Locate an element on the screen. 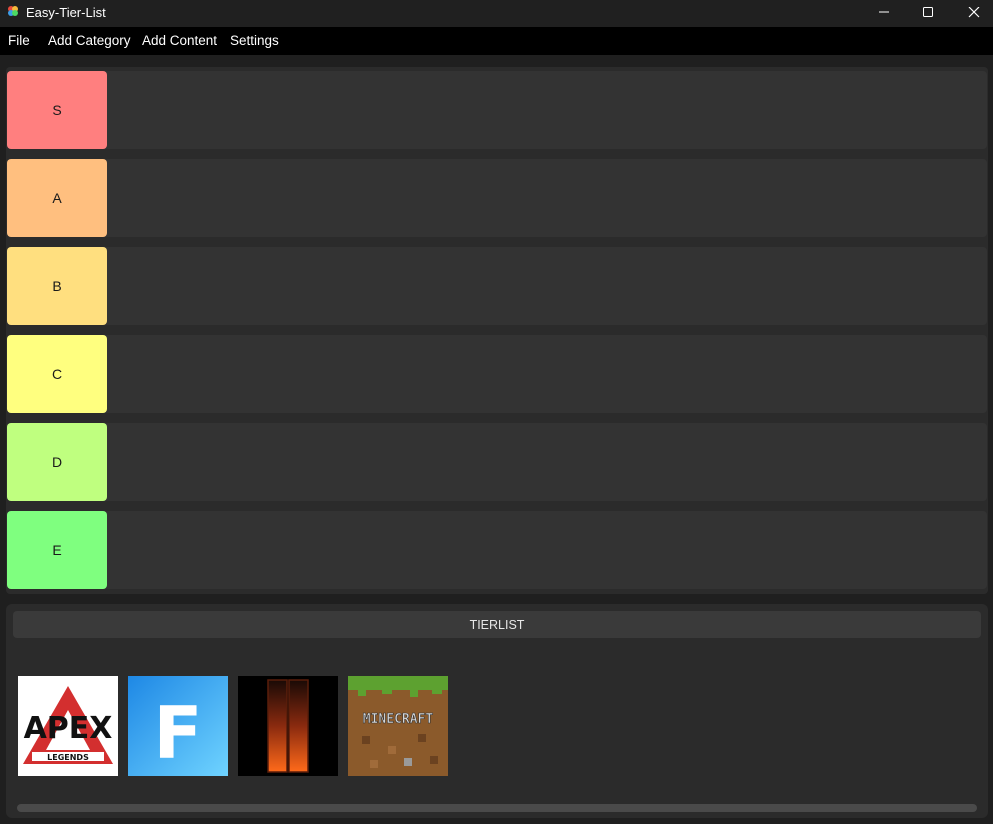 The height and width of the screenshot is (824, 993). tier-label-s: S is located at coordinates (57, 110).